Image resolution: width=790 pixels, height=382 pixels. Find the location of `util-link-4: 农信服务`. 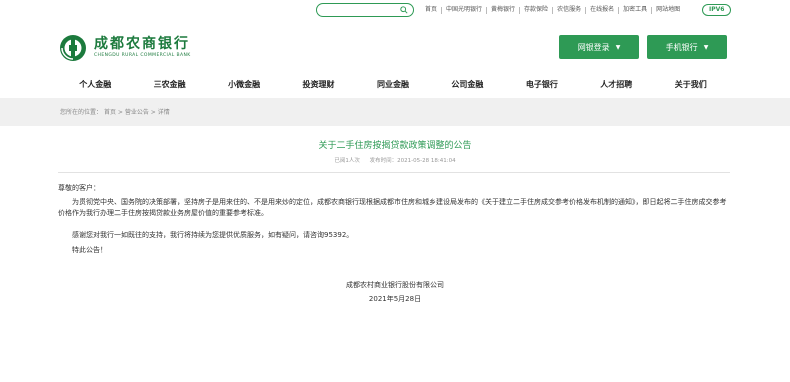

util-link-4: 农信服务 is located at coordinates (569, 10).